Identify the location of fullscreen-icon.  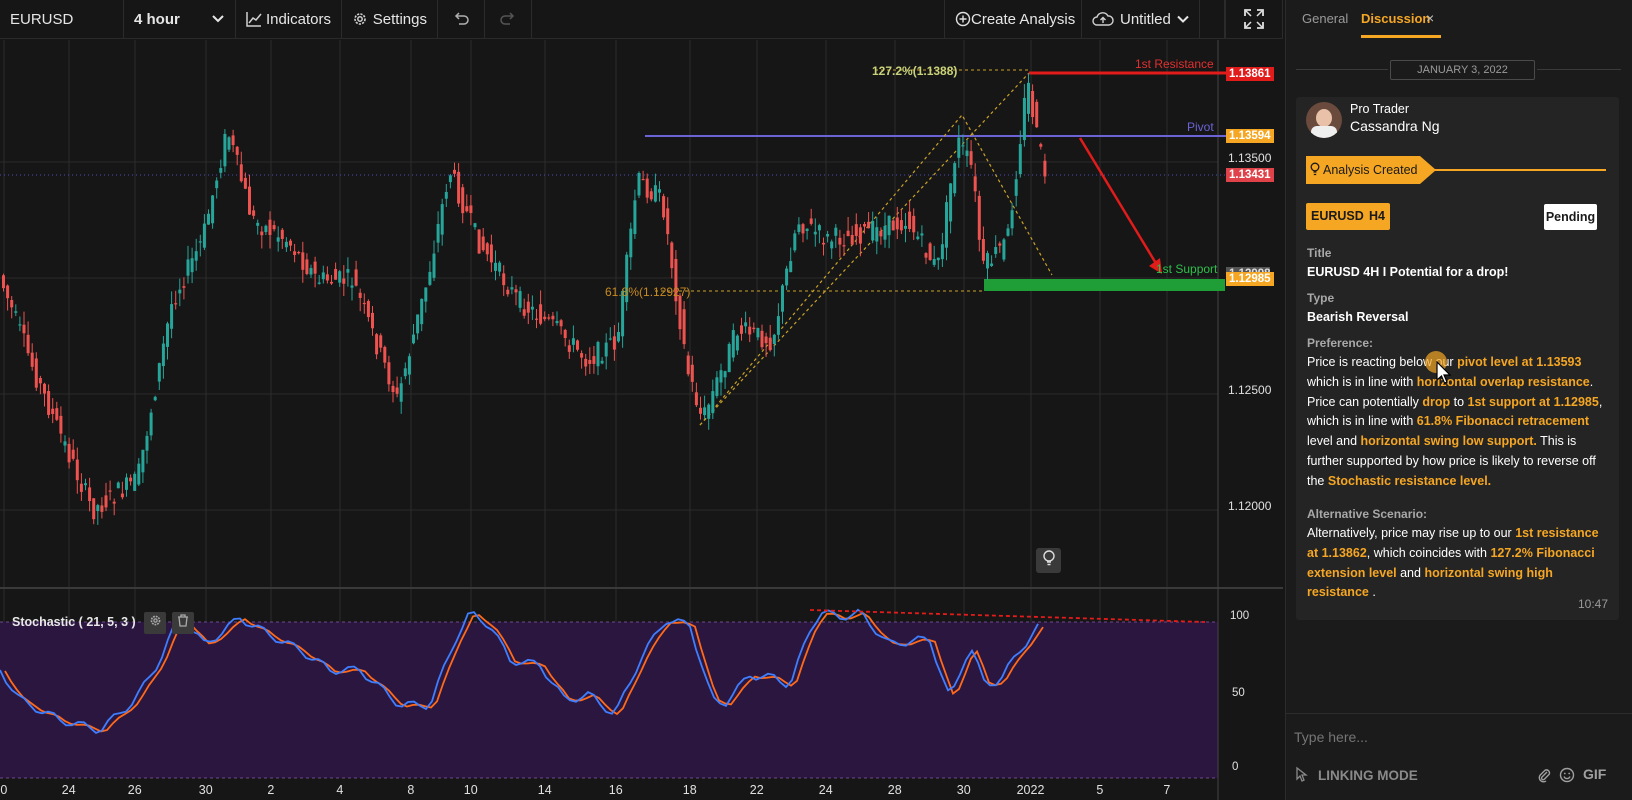
(1254, 19).